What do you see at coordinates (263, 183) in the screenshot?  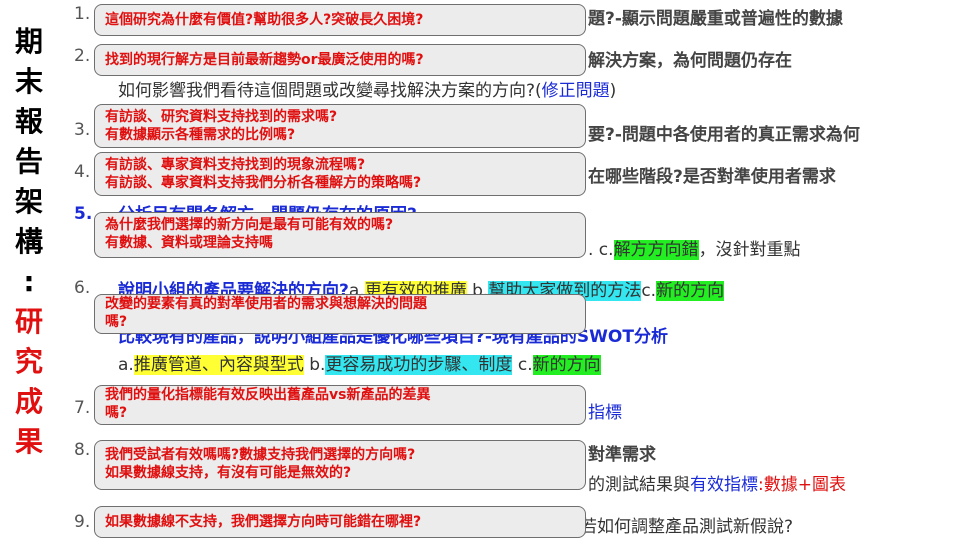 I see `callout-line: 有訪談、專家資料支持我們分析各種解方的策略嗎?` at bounding box center [263, 183].